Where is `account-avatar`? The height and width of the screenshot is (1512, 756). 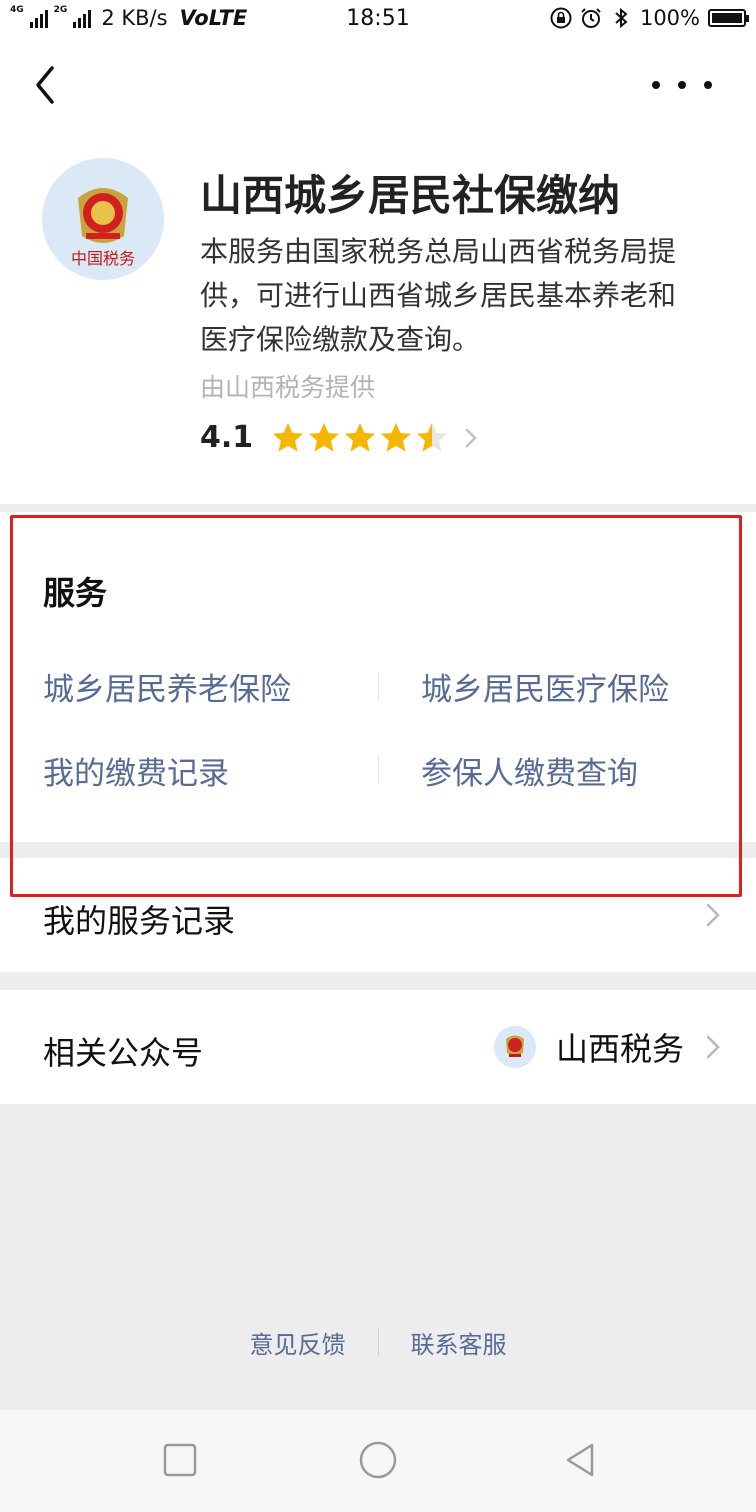 account-avatar is located at coordinates (514, 1047).